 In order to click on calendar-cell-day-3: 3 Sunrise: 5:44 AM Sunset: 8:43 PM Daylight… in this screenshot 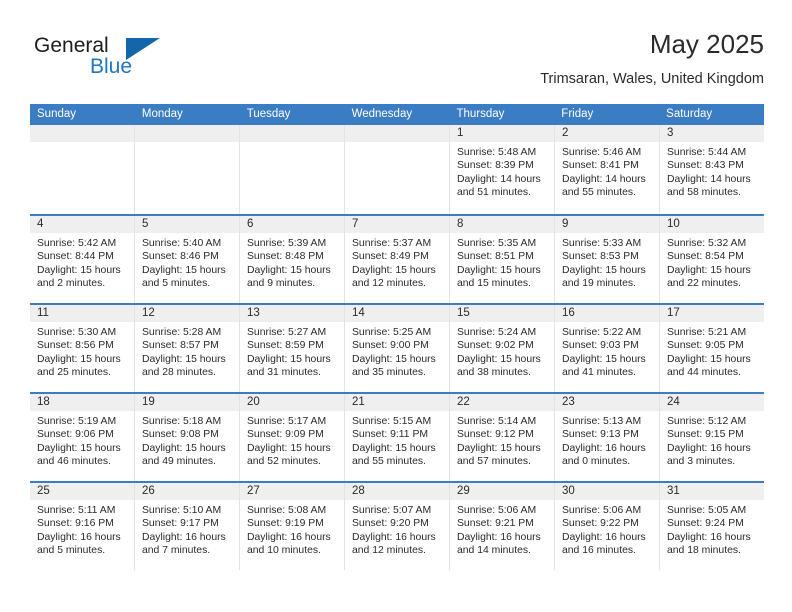, I will do `click(711, 169)`.